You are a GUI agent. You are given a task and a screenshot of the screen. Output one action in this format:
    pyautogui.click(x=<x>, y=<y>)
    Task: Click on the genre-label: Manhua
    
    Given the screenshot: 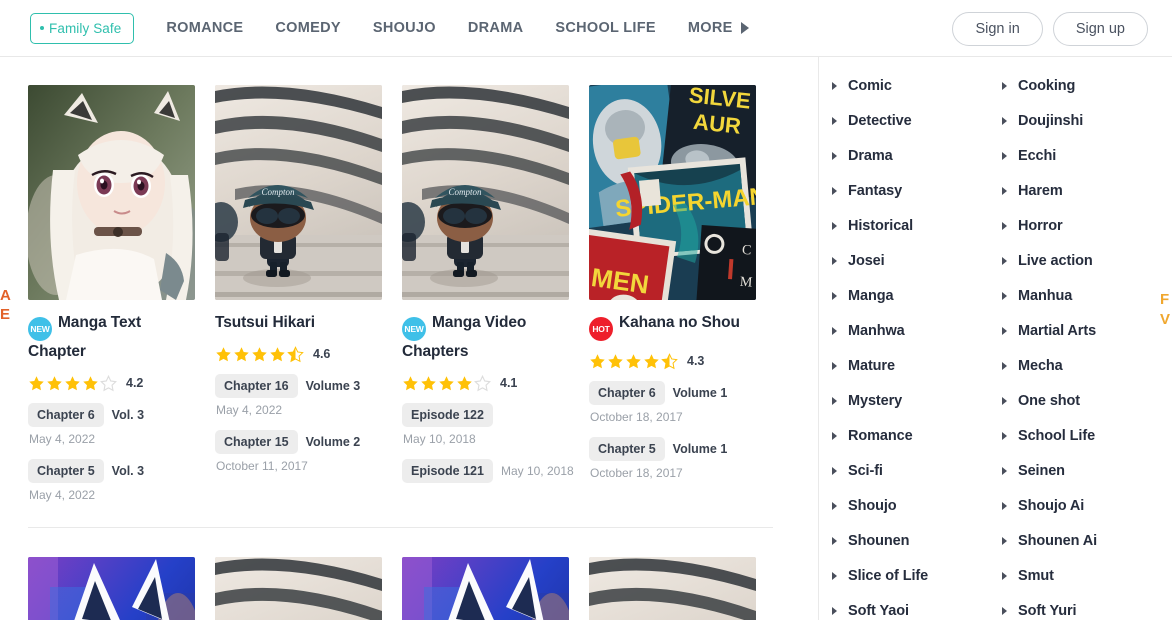 What is the action you would take?
    pyautogui.click(x=1045, y=295)
    